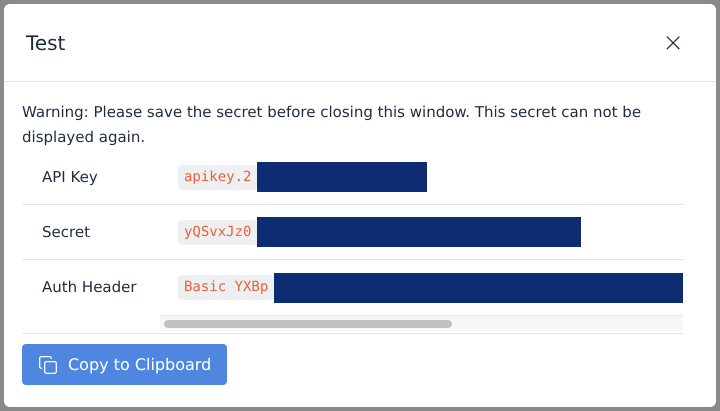 The height and width of the screenshot is (411, 720). Describe the element at coordinates (673, 43) in the screenshot. I see `close-button: ×` at that location.